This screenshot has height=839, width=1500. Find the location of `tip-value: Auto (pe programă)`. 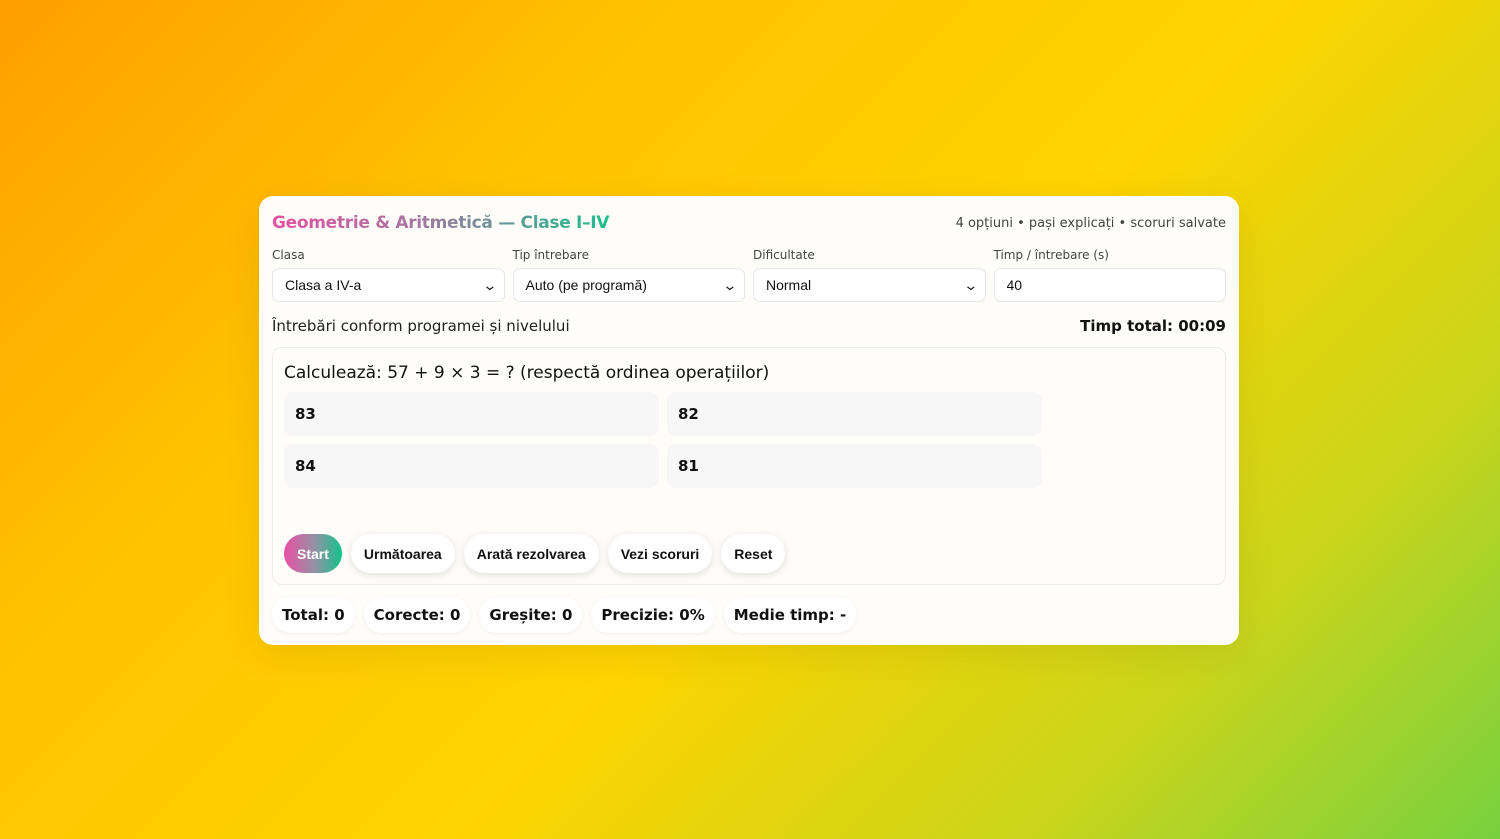

tip-value: Auto (pe programă) is located at coordinates (586, 285).